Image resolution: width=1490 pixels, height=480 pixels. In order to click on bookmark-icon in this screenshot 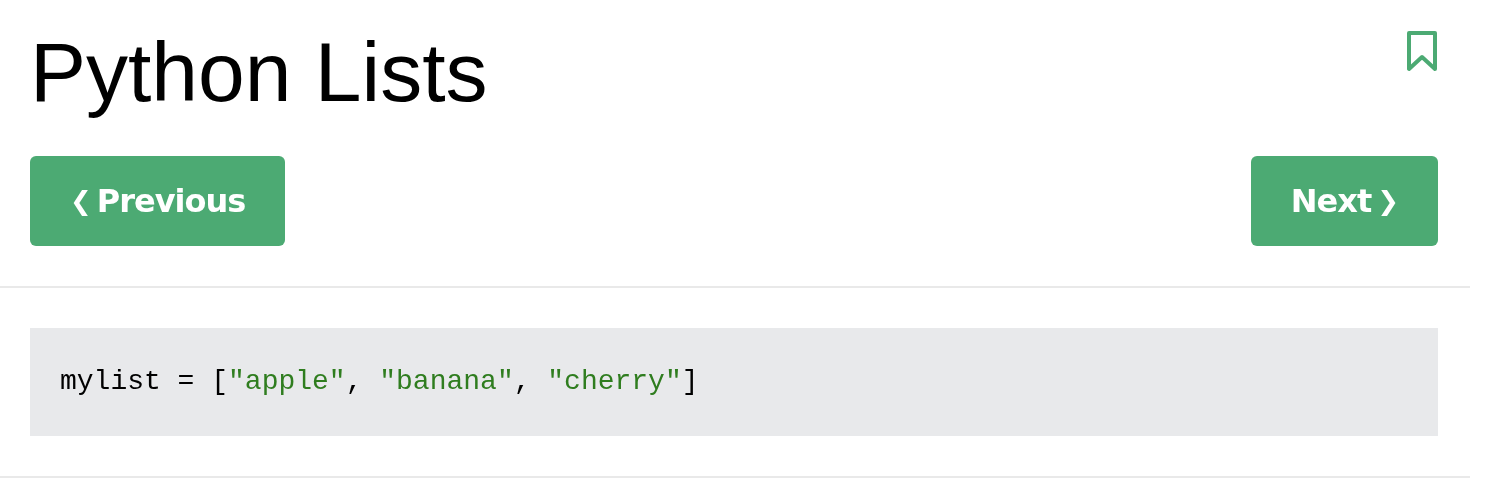, I will do `click(1422, 51)`.